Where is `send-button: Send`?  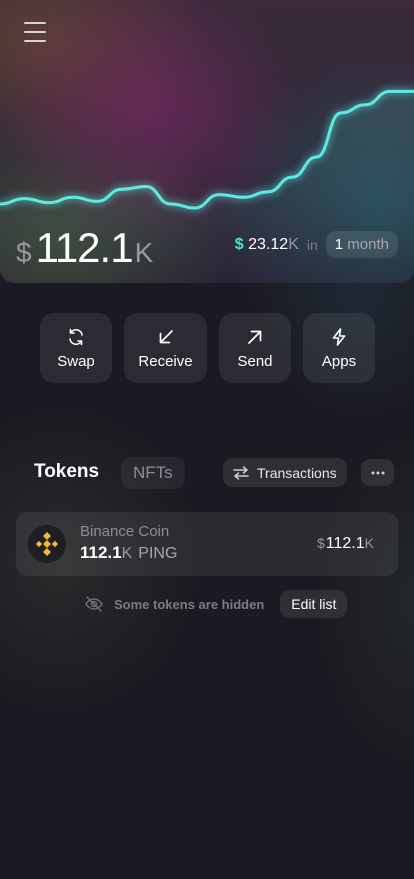
send-button: Send is located at coordinates (255, 348).